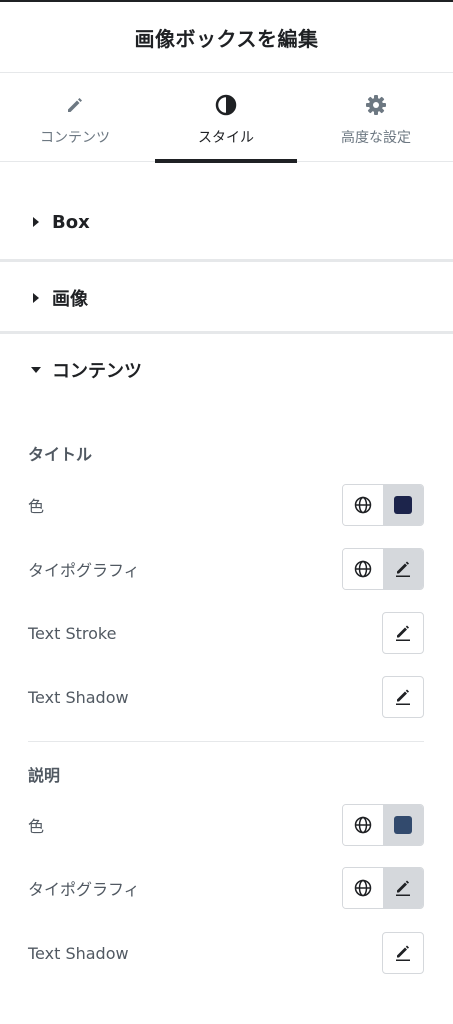 Image resolution: width=453 pixels, height=1024 pixels. I want to click on tab-content: コンテンツ, so click(75, 118).